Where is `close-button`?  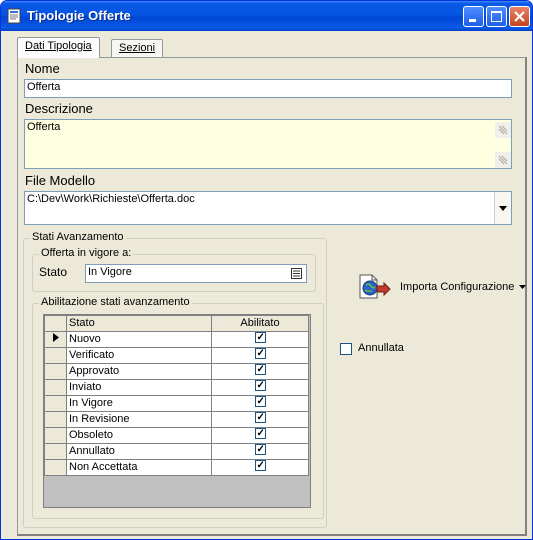 close-button is located at coordinates (519, 16).